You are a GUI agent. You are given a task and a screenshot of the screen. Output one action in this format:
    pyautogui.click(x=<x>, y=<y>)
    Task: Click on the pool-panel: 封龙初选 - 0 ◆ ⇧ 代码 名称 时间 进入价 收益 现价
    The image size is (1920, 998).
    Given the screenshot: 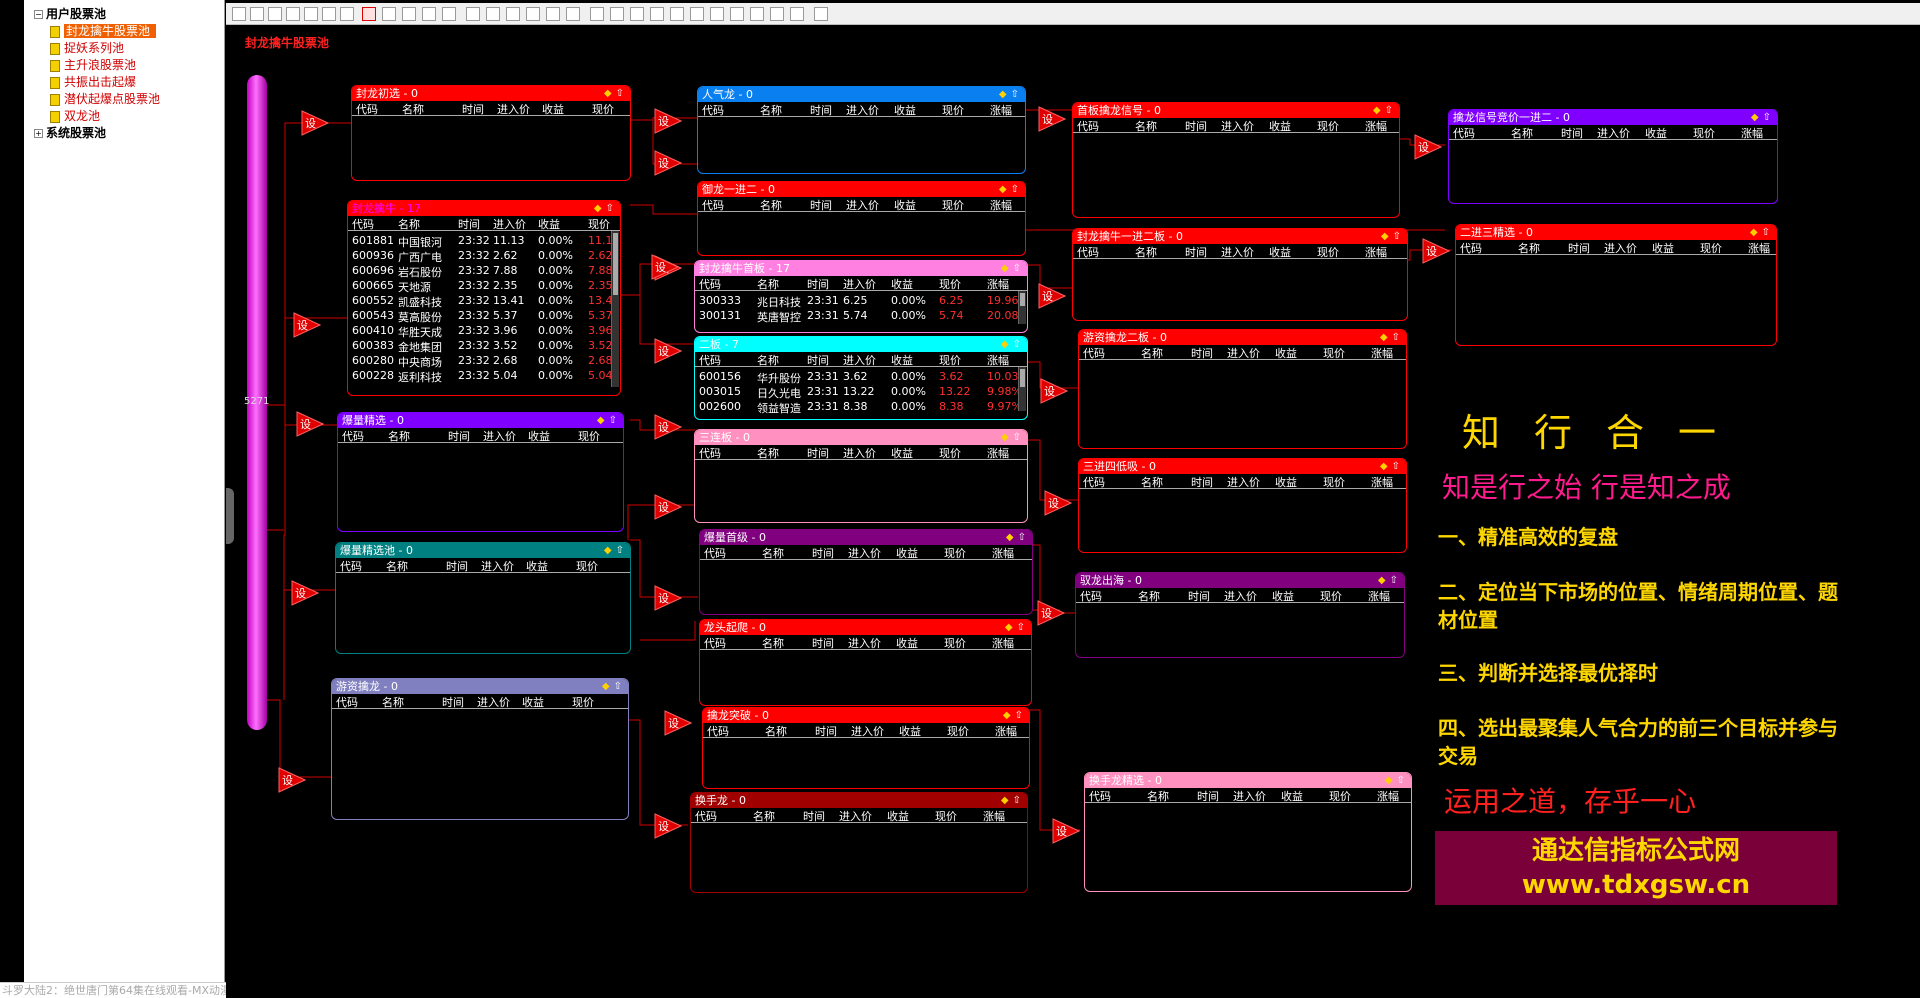 What is the action you would take?
    pyautogui.click(x=491, y=133)
    